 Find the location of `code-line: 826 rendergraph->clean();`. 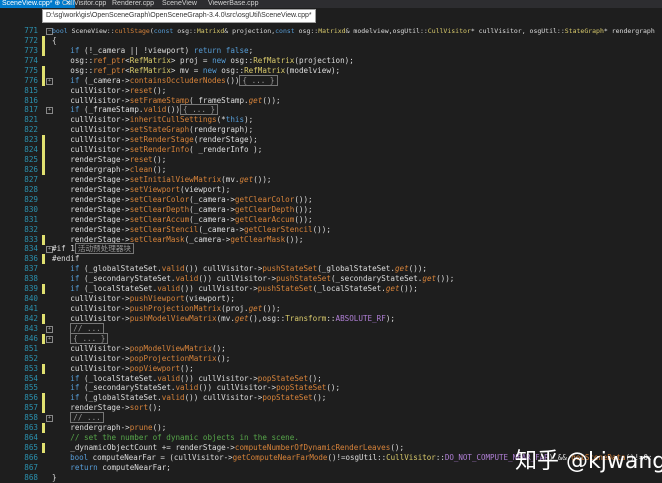

code-line: 826 rendergraph->clean(); is located at coordinates (331, 170).